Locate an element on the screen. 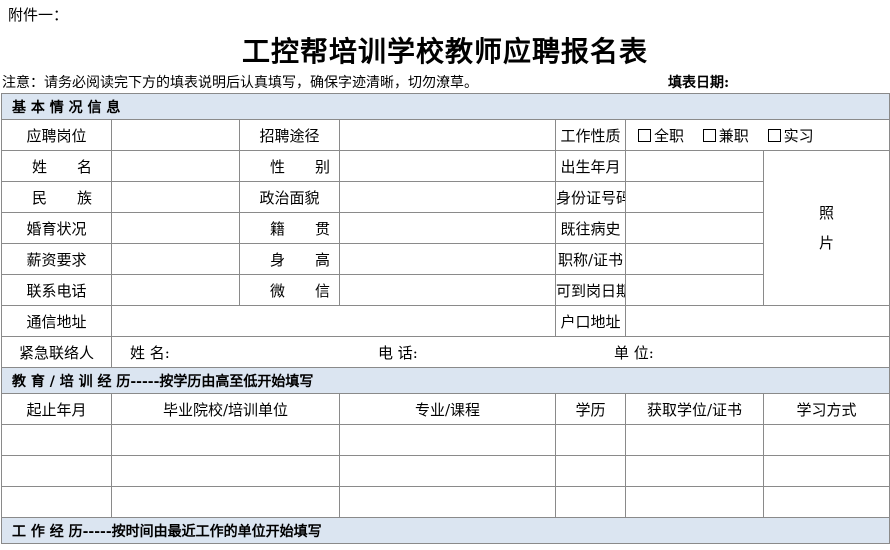 The image size is (890, 550). section-education: 教 育 / 培 训 经 历-----按学历由高至低开始填写 is located at coordinates (445, 380).